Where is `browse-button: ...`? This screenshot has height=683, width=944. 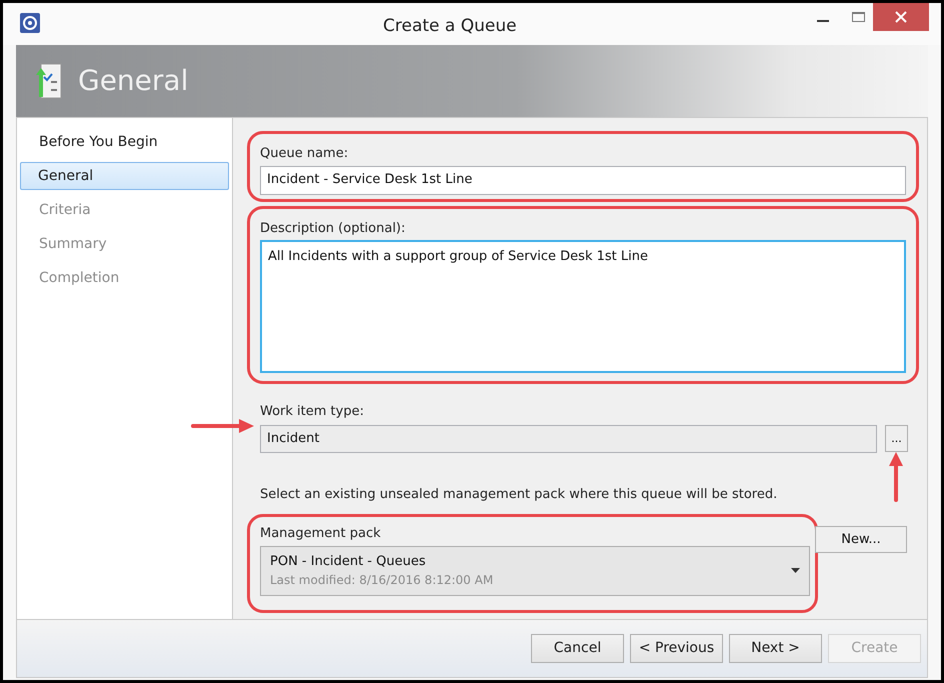 browse-button: ... is located at coordinates (896, 438).